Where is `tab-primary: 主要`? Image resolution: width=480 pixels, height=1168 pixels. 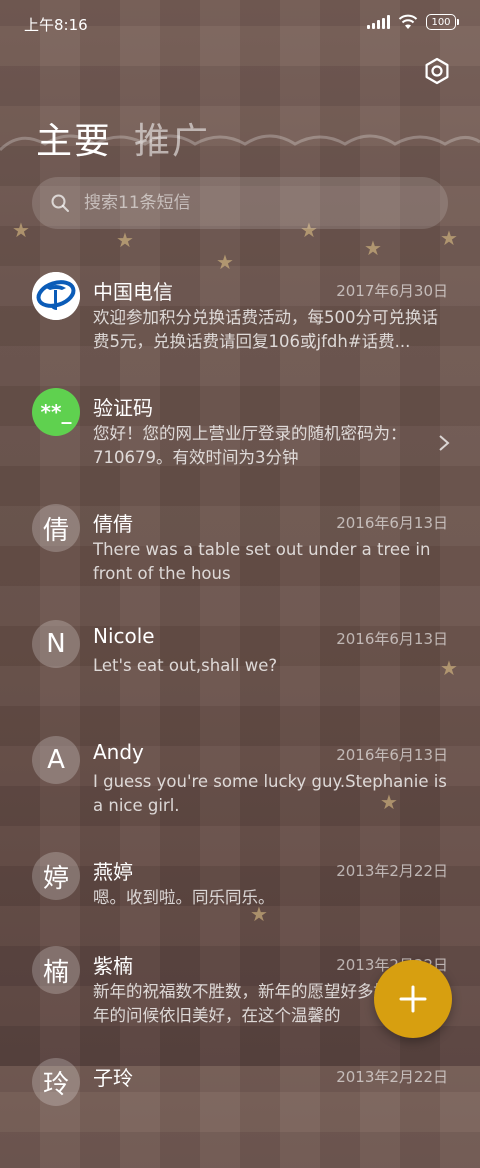 tab-primary: 主要 is located at coordinates (74, 138).